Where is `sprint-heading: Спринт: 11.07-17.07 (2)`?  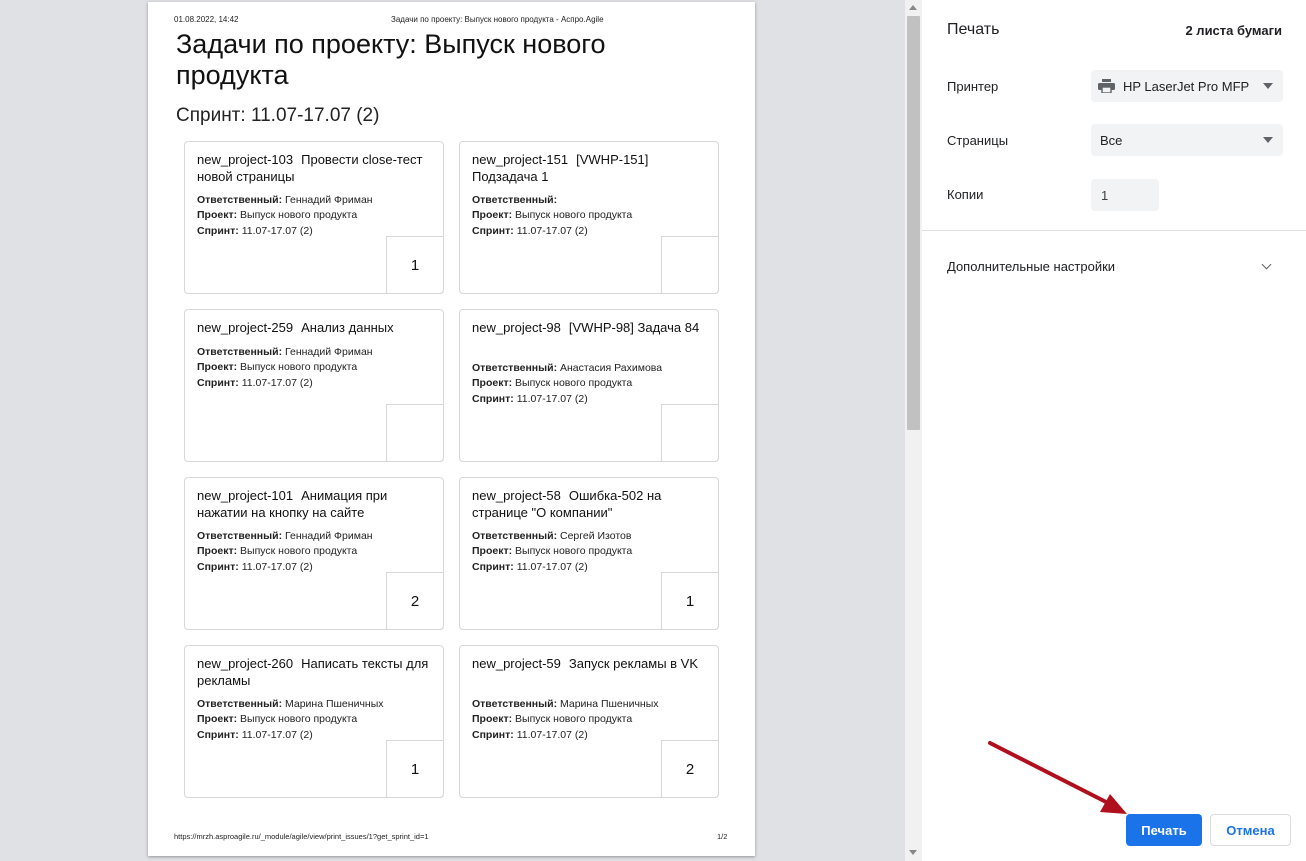 sprint-heading: Спринт: 11.07-17.07 (2) is located at coordinates (278, 115).